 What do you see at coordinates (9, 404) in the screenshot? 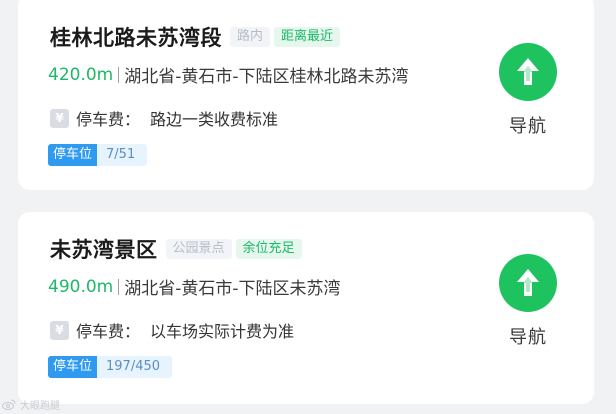
I see `weibo-icon` at bounding box center [9, 404].